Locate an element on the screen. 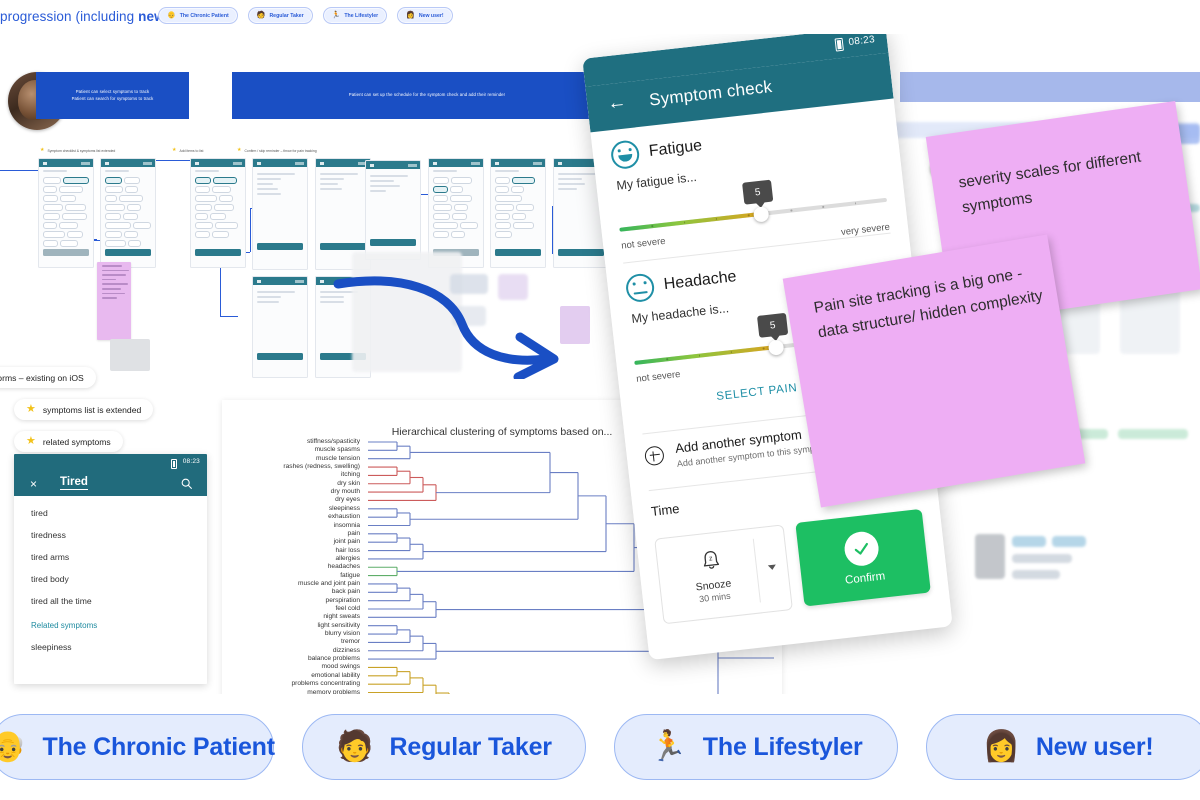 The image size is (1200, 800). list-item: tired is located at coordinates (110, 513).